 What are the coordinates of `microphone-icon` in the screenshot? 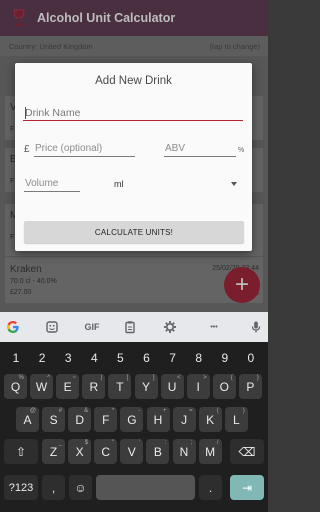 It's located at (256, 327).